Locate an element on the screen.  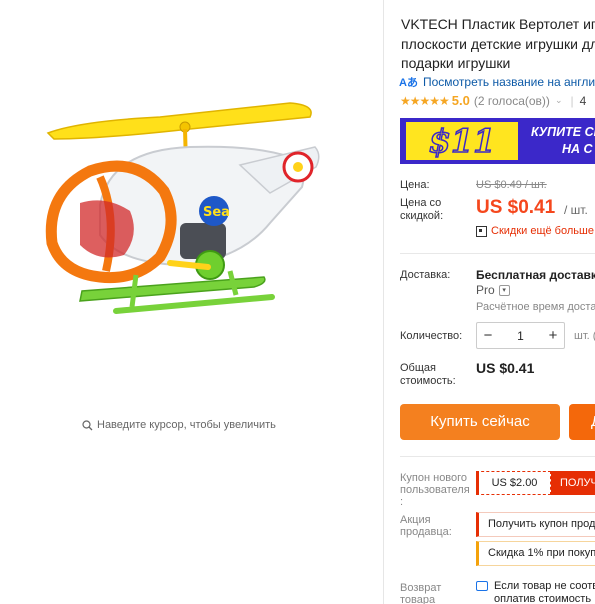
coupon-label-line-2: пользователя is located at coordinates (435, 490).